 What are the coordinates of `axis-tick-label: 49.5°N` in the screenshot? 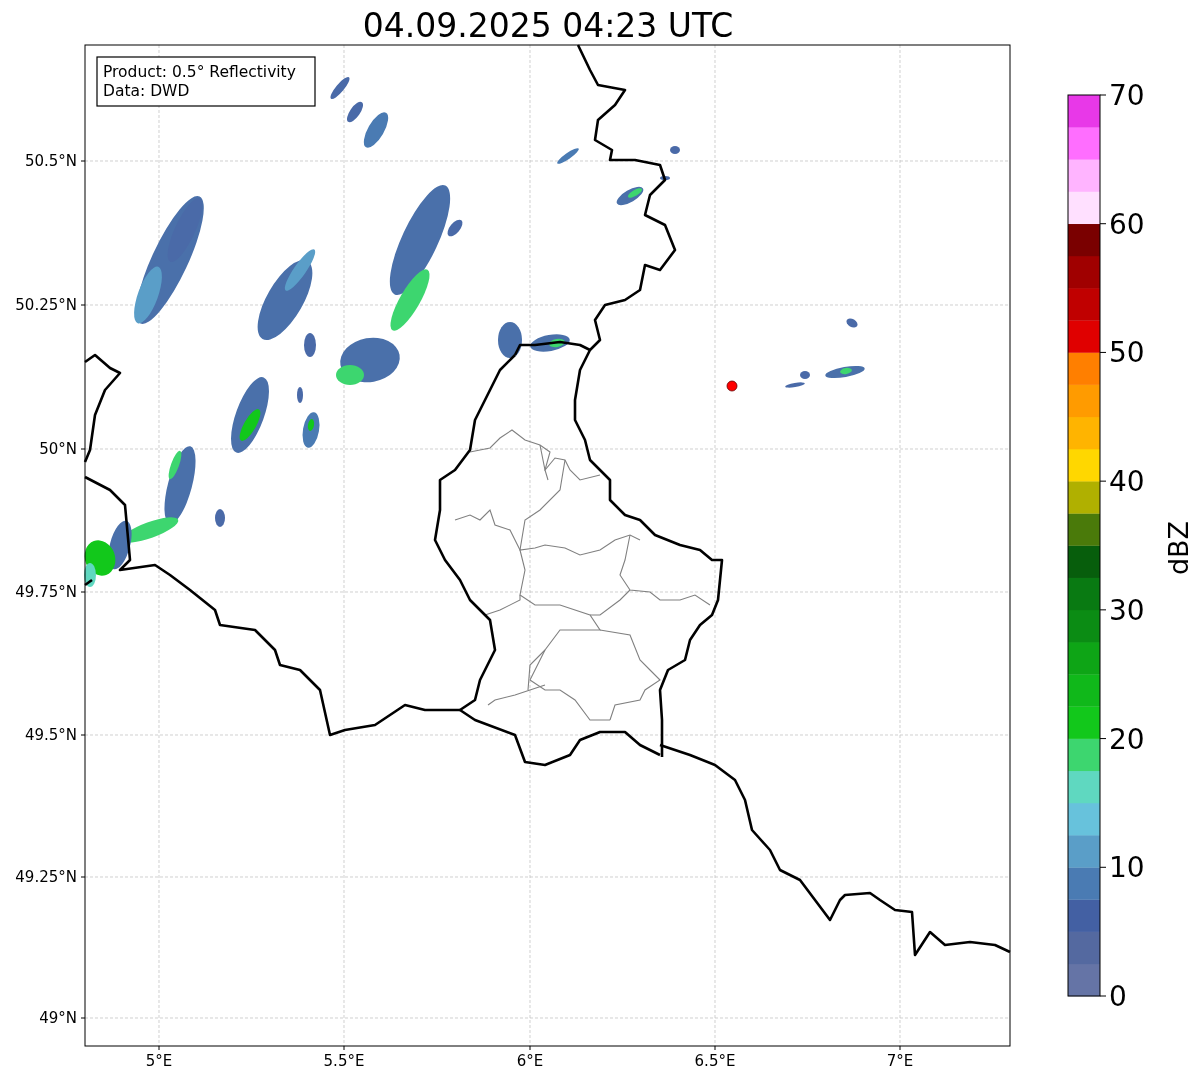 It's located at (50, 735).